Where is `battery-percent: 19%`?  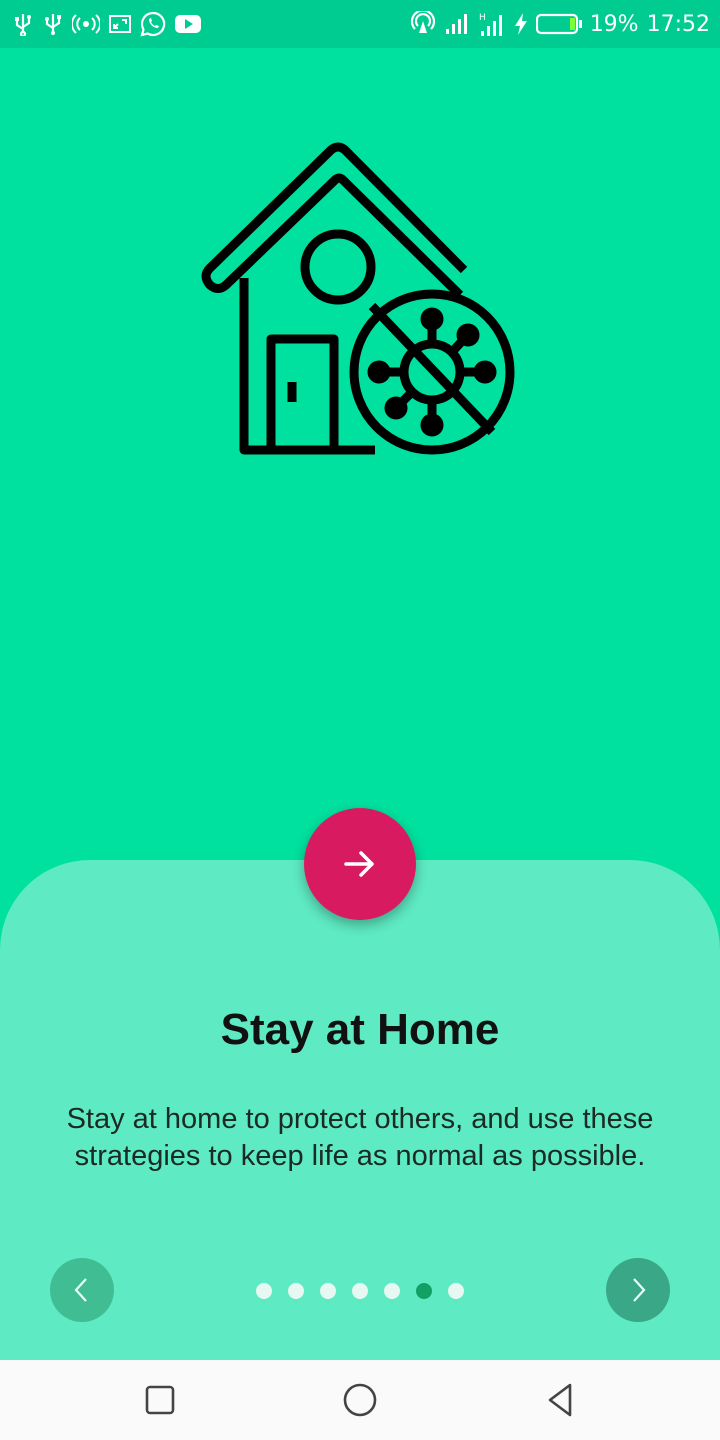
battery-percent: 19% is located at coordinates (614, 24).